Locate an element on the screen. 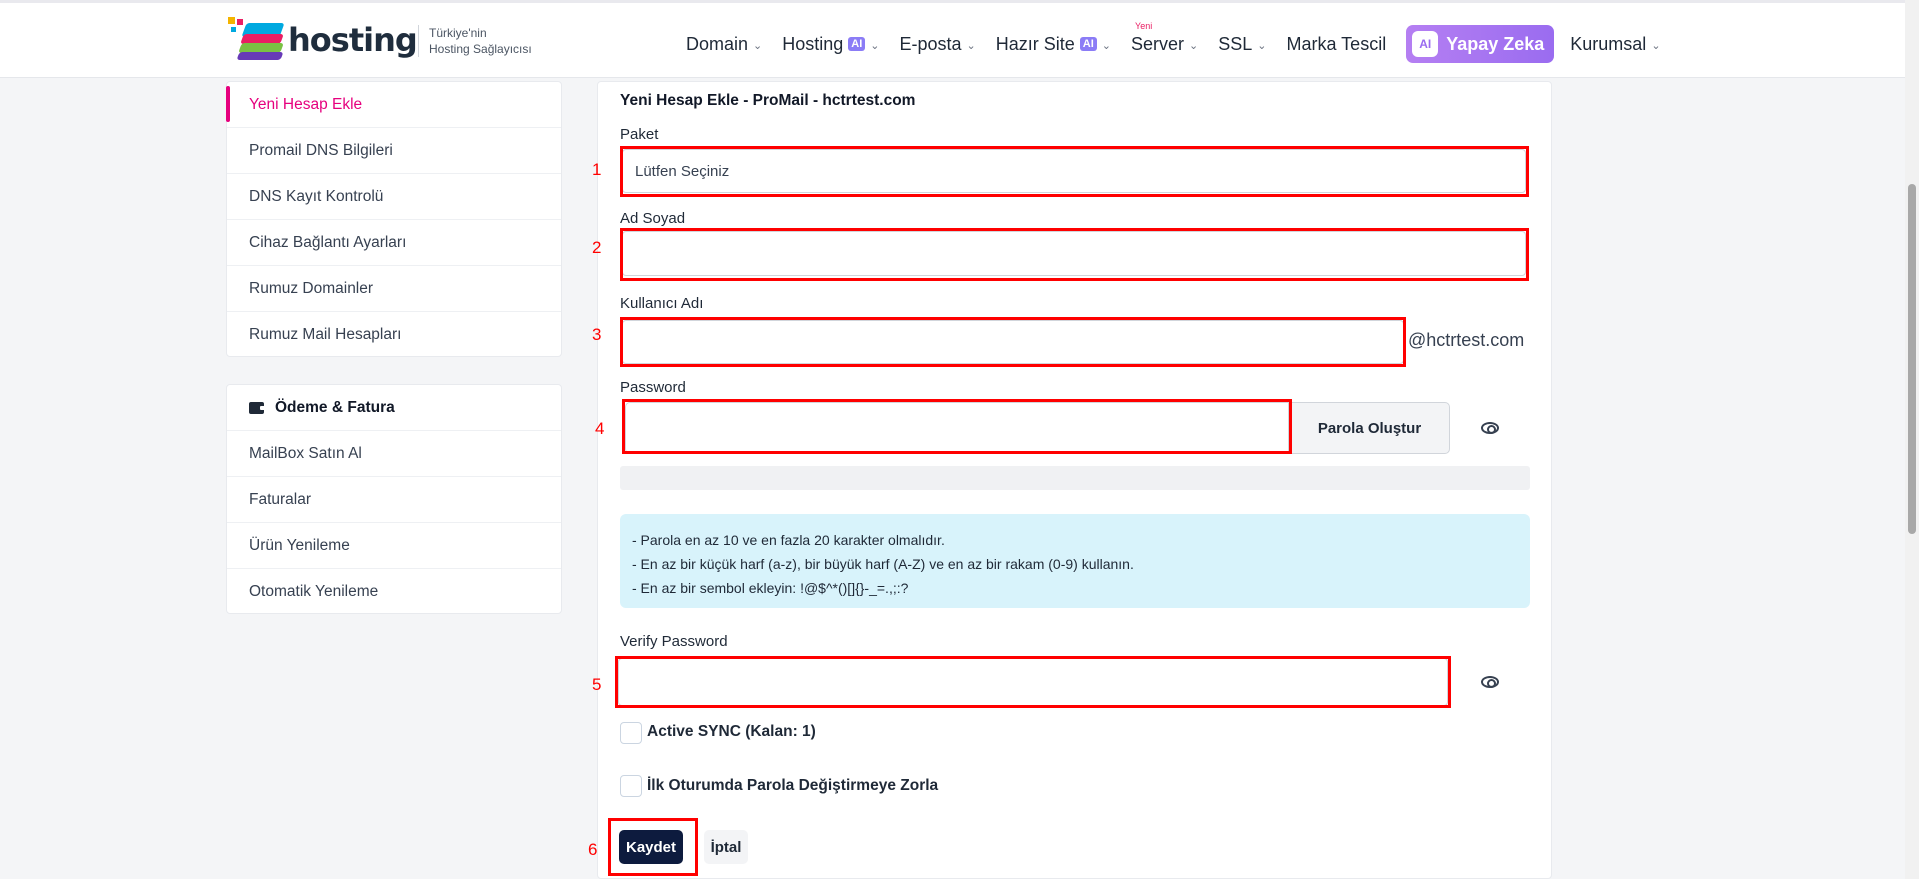 This screenshot has height=879, width=1919. nav-label: Server is located at coordinates (1158, 43).